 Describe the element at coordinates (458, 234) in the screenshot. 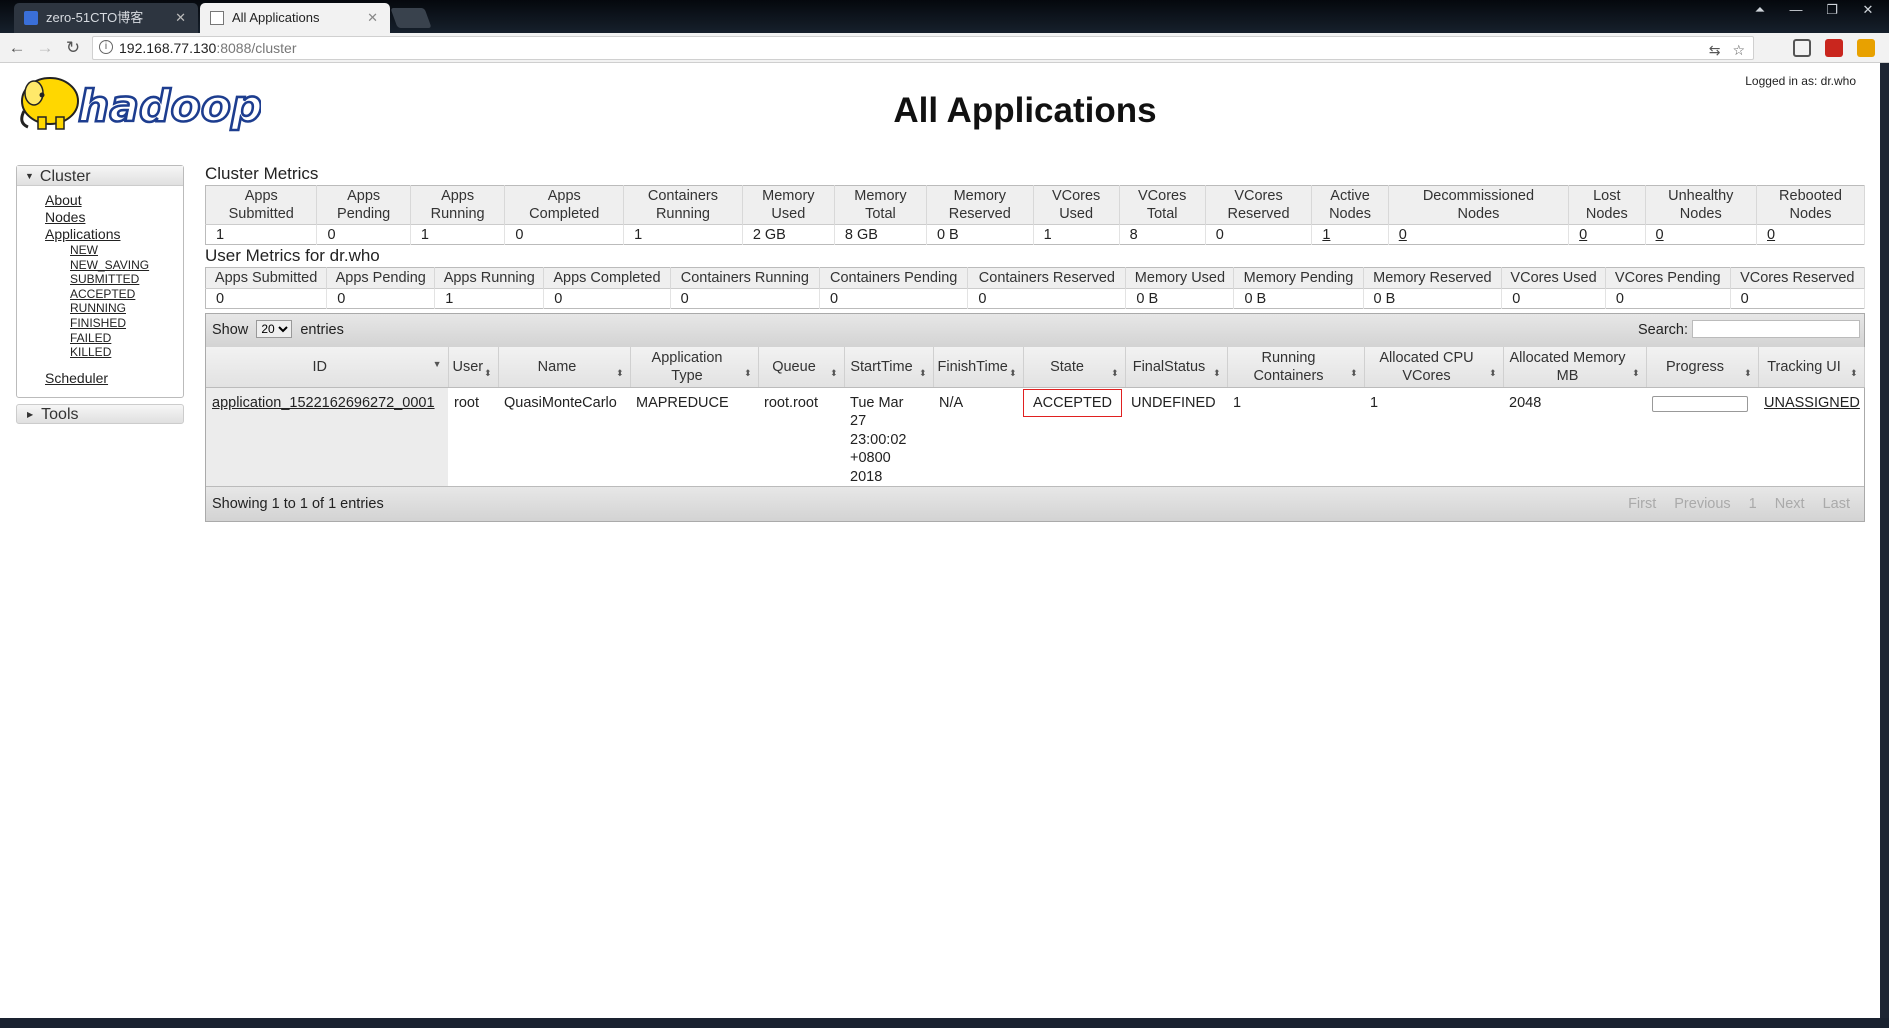

I see `metric-value-apps-running: 1` at that location.